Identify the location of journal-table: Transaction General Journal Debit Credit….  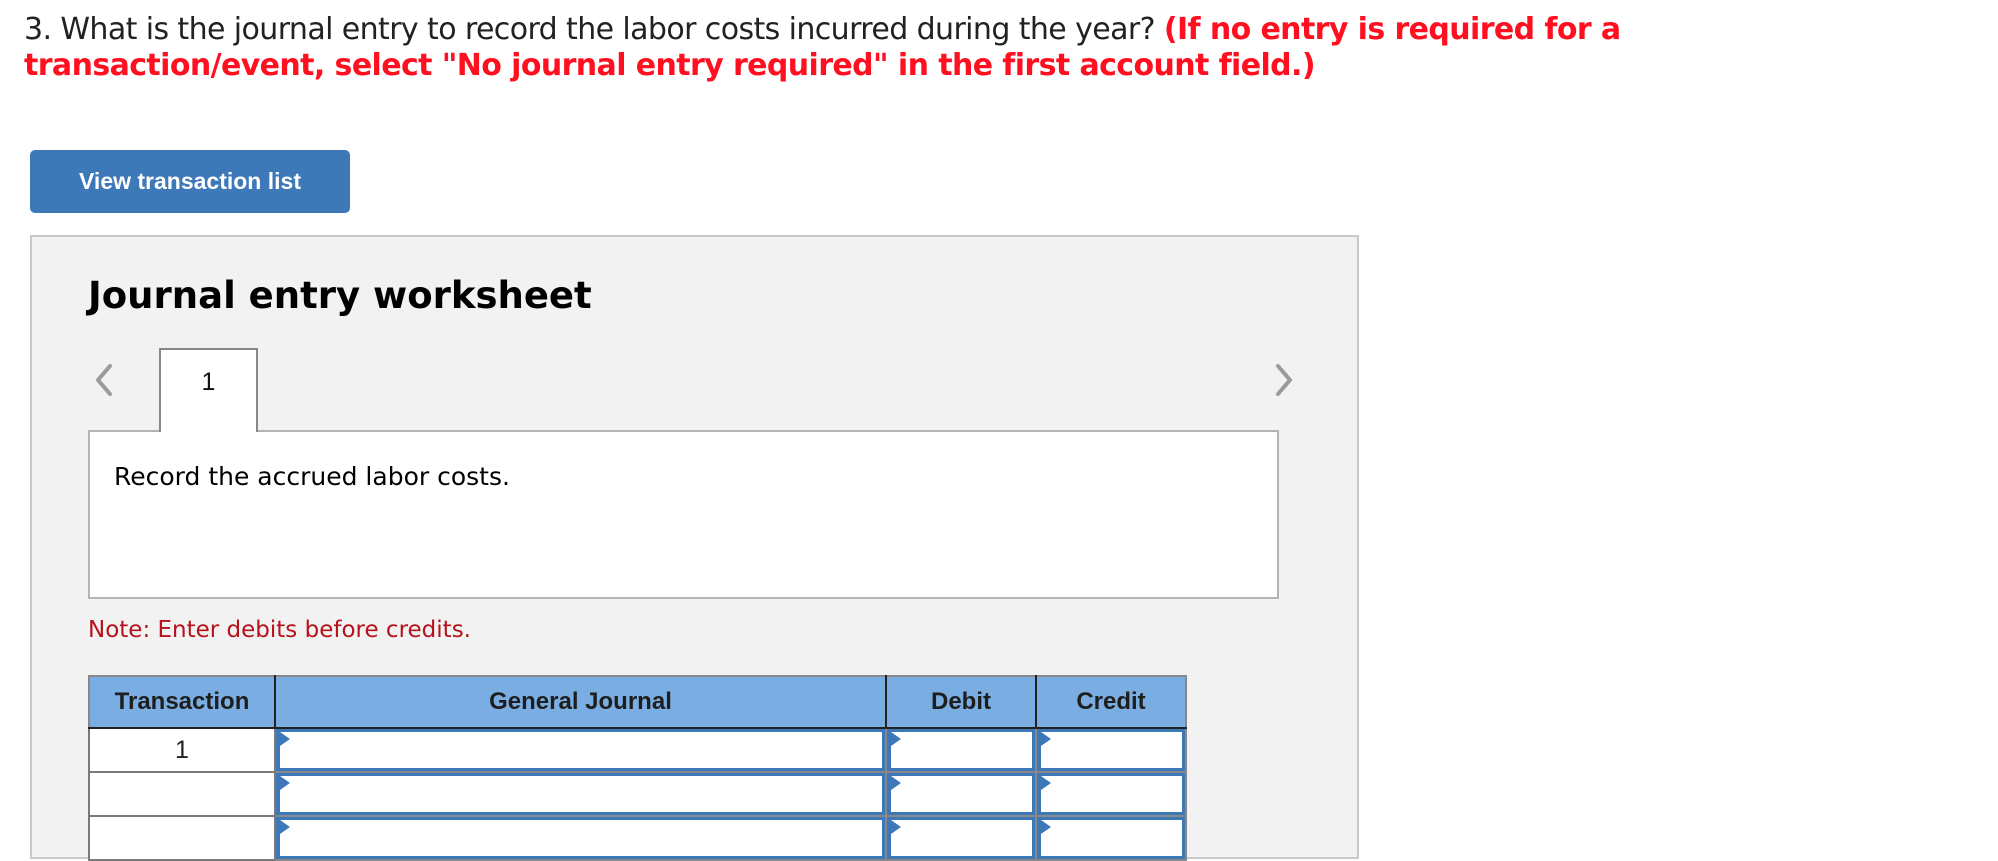
(637, 768).